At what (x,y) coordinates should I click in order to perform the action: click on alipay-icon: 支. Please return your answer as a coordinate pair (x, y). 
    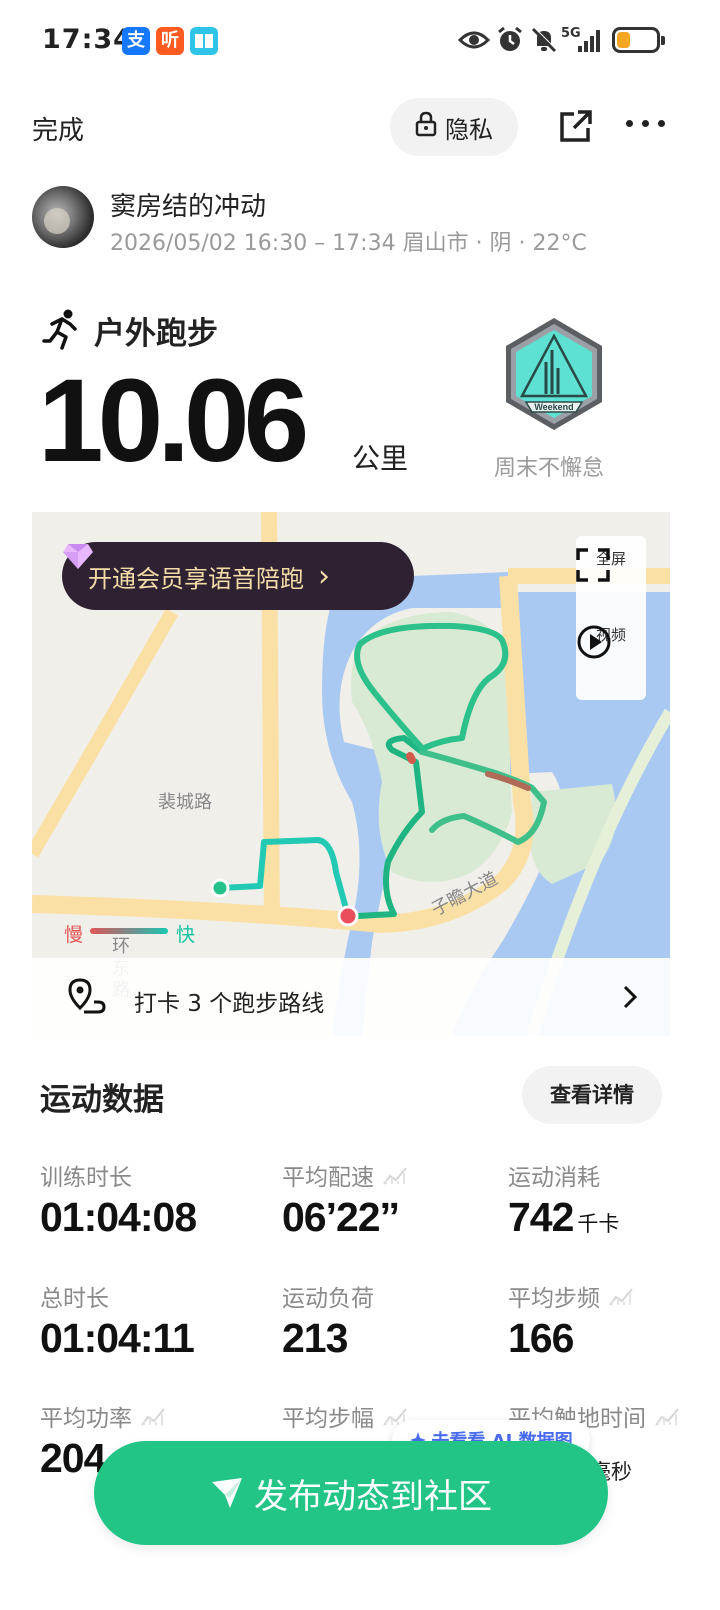
    Looking at the image, I should click on (136, 41).